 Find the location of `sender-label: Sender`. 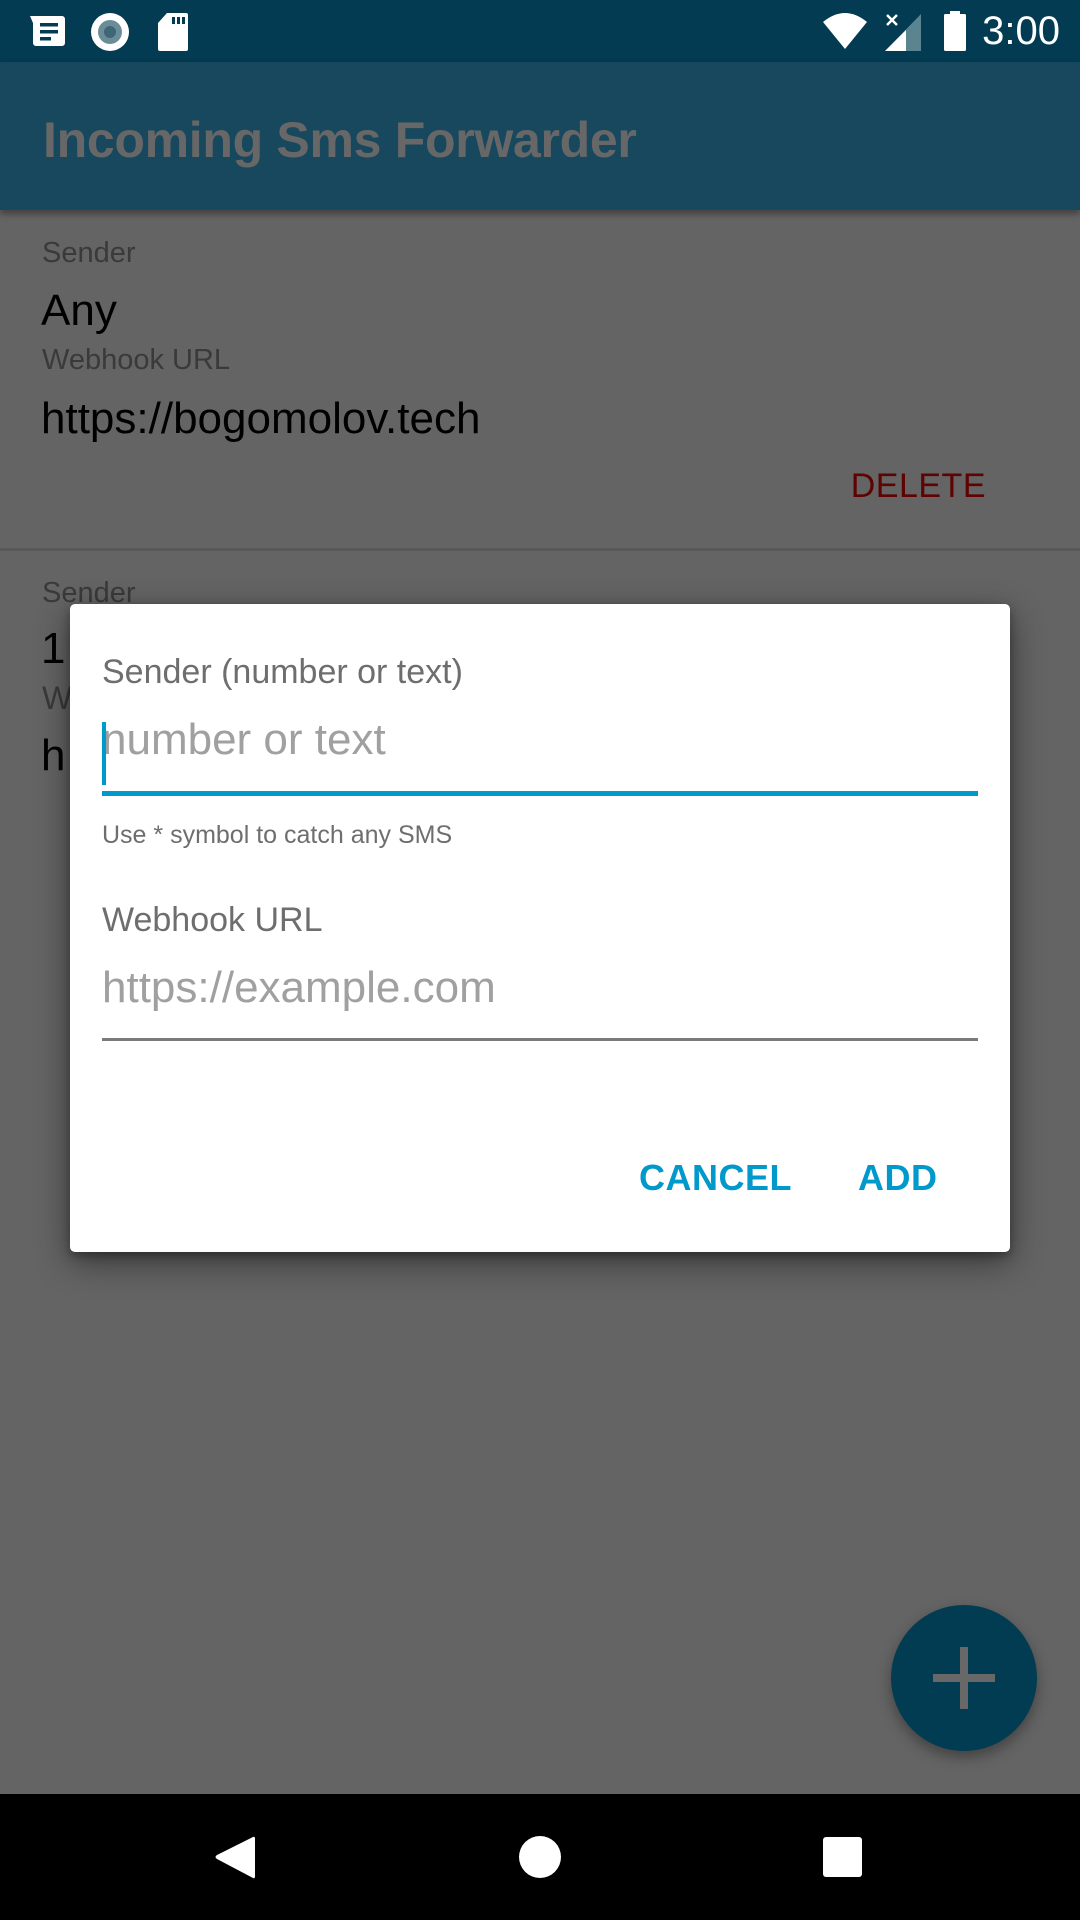

sender-label: Sender is located at coordinates (89, 253).